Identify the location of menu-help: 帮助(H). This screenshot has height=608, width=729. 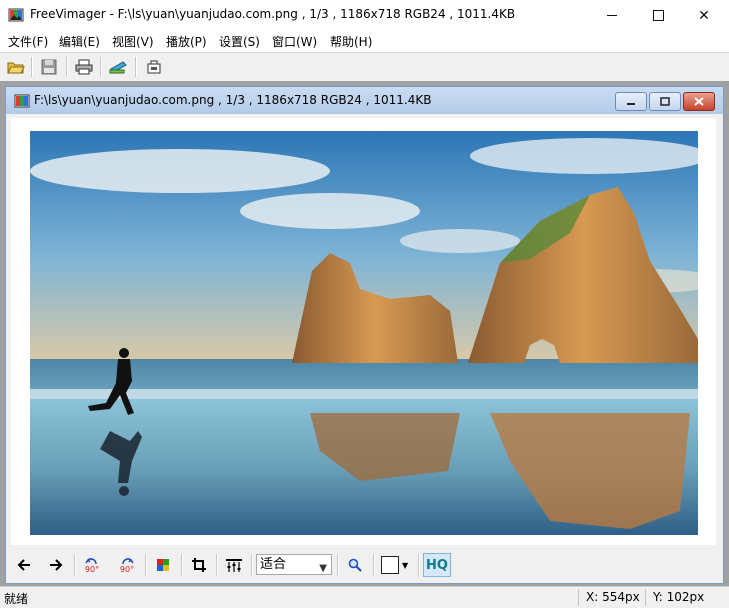
(351, 41).